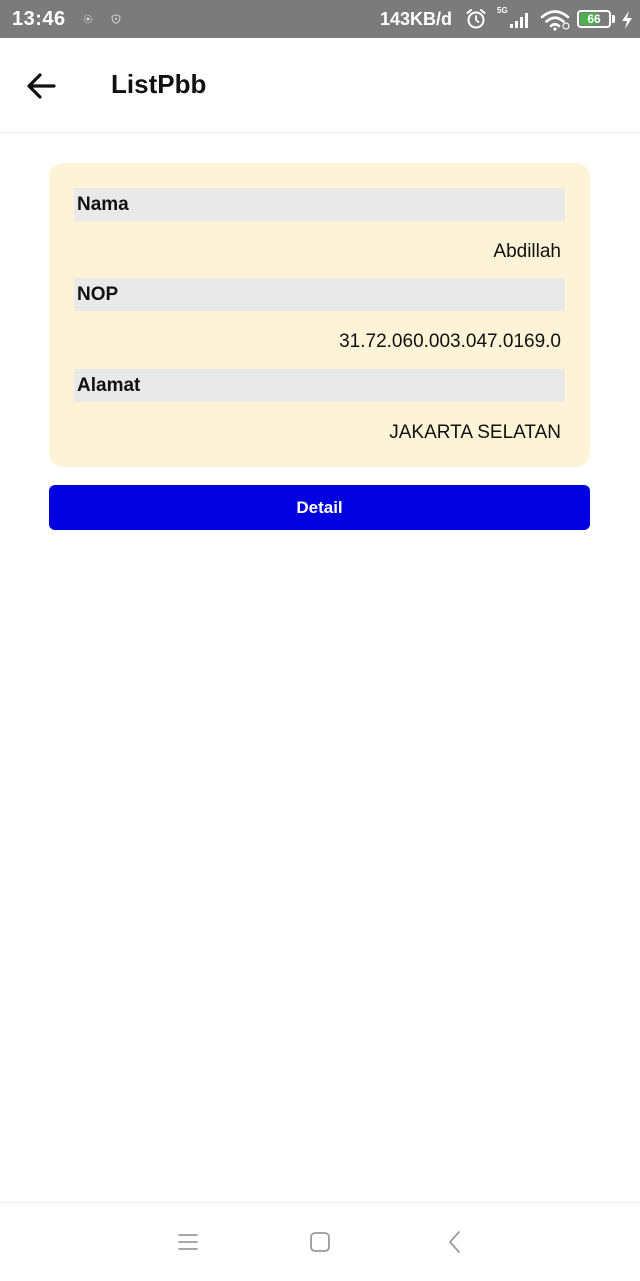  Describe the element at coordinates (416, 19) in the screenshot. I see `network-speed: 143KB/d` at that location.